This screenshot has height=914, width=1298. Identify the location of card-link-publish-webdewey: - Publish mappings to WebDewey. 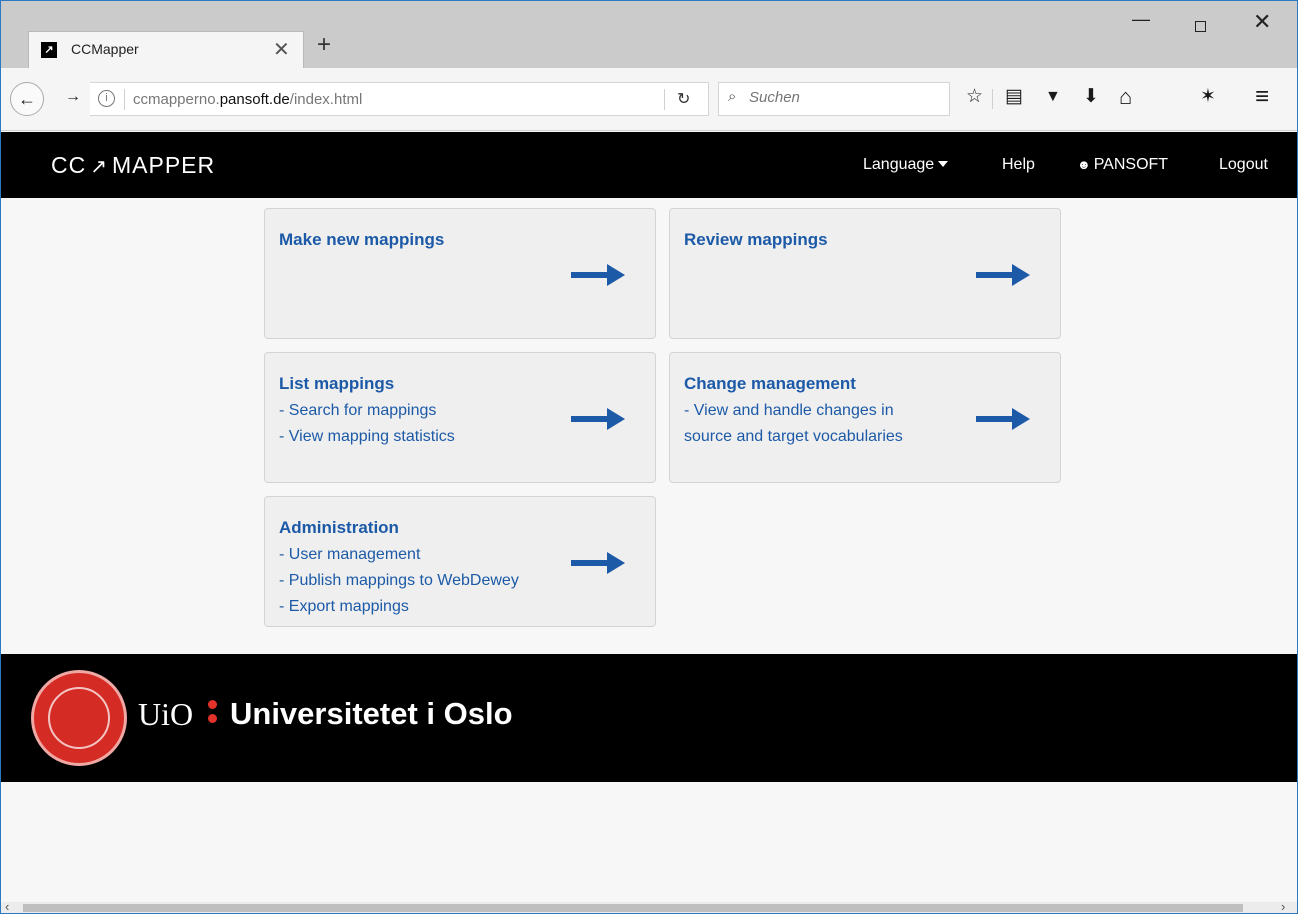
(399, 581).